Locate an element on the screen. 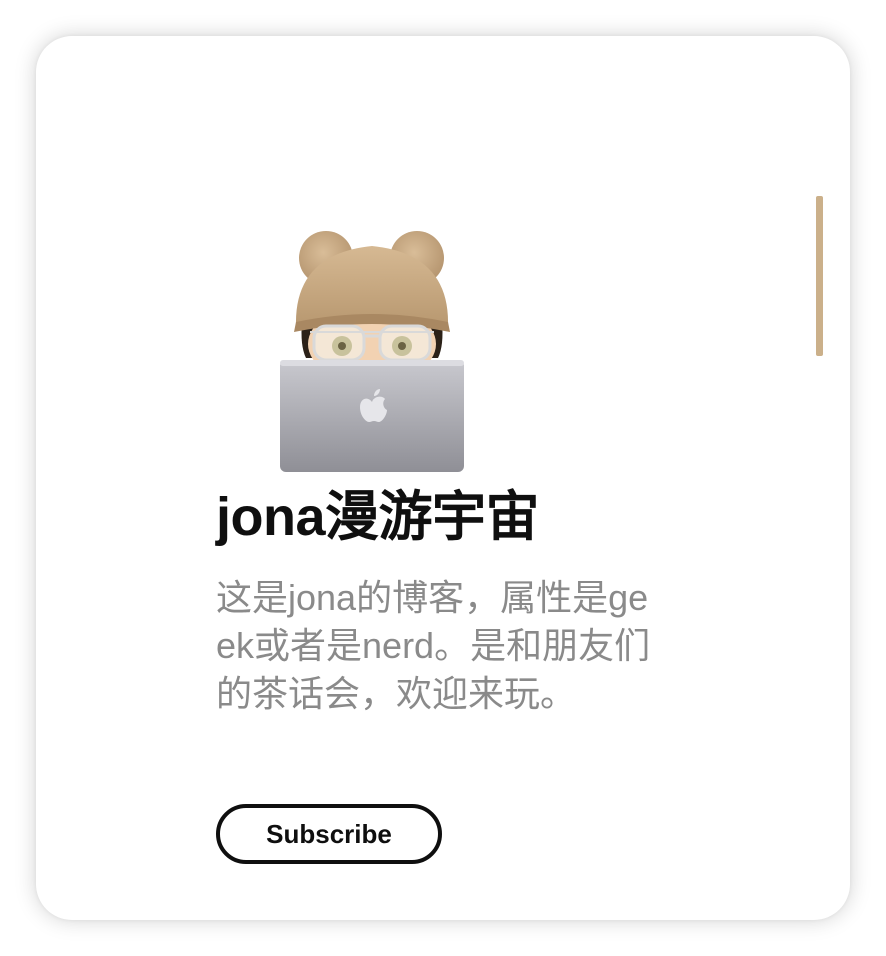 The height and width of the screenshot is (956, 886). blog-title: jona漫游宇宙 is located at coordinates (378, 517).